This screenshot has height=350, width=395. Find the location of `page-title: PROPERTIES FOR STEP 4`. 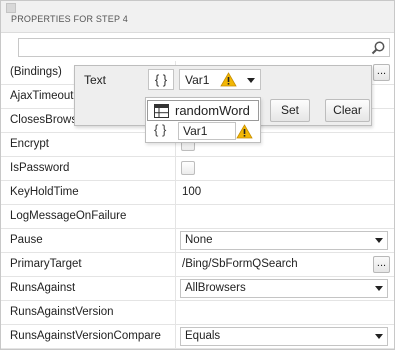

page-title: PROPERTIES FOR STEP 4 is located at coordinates (69, 19).